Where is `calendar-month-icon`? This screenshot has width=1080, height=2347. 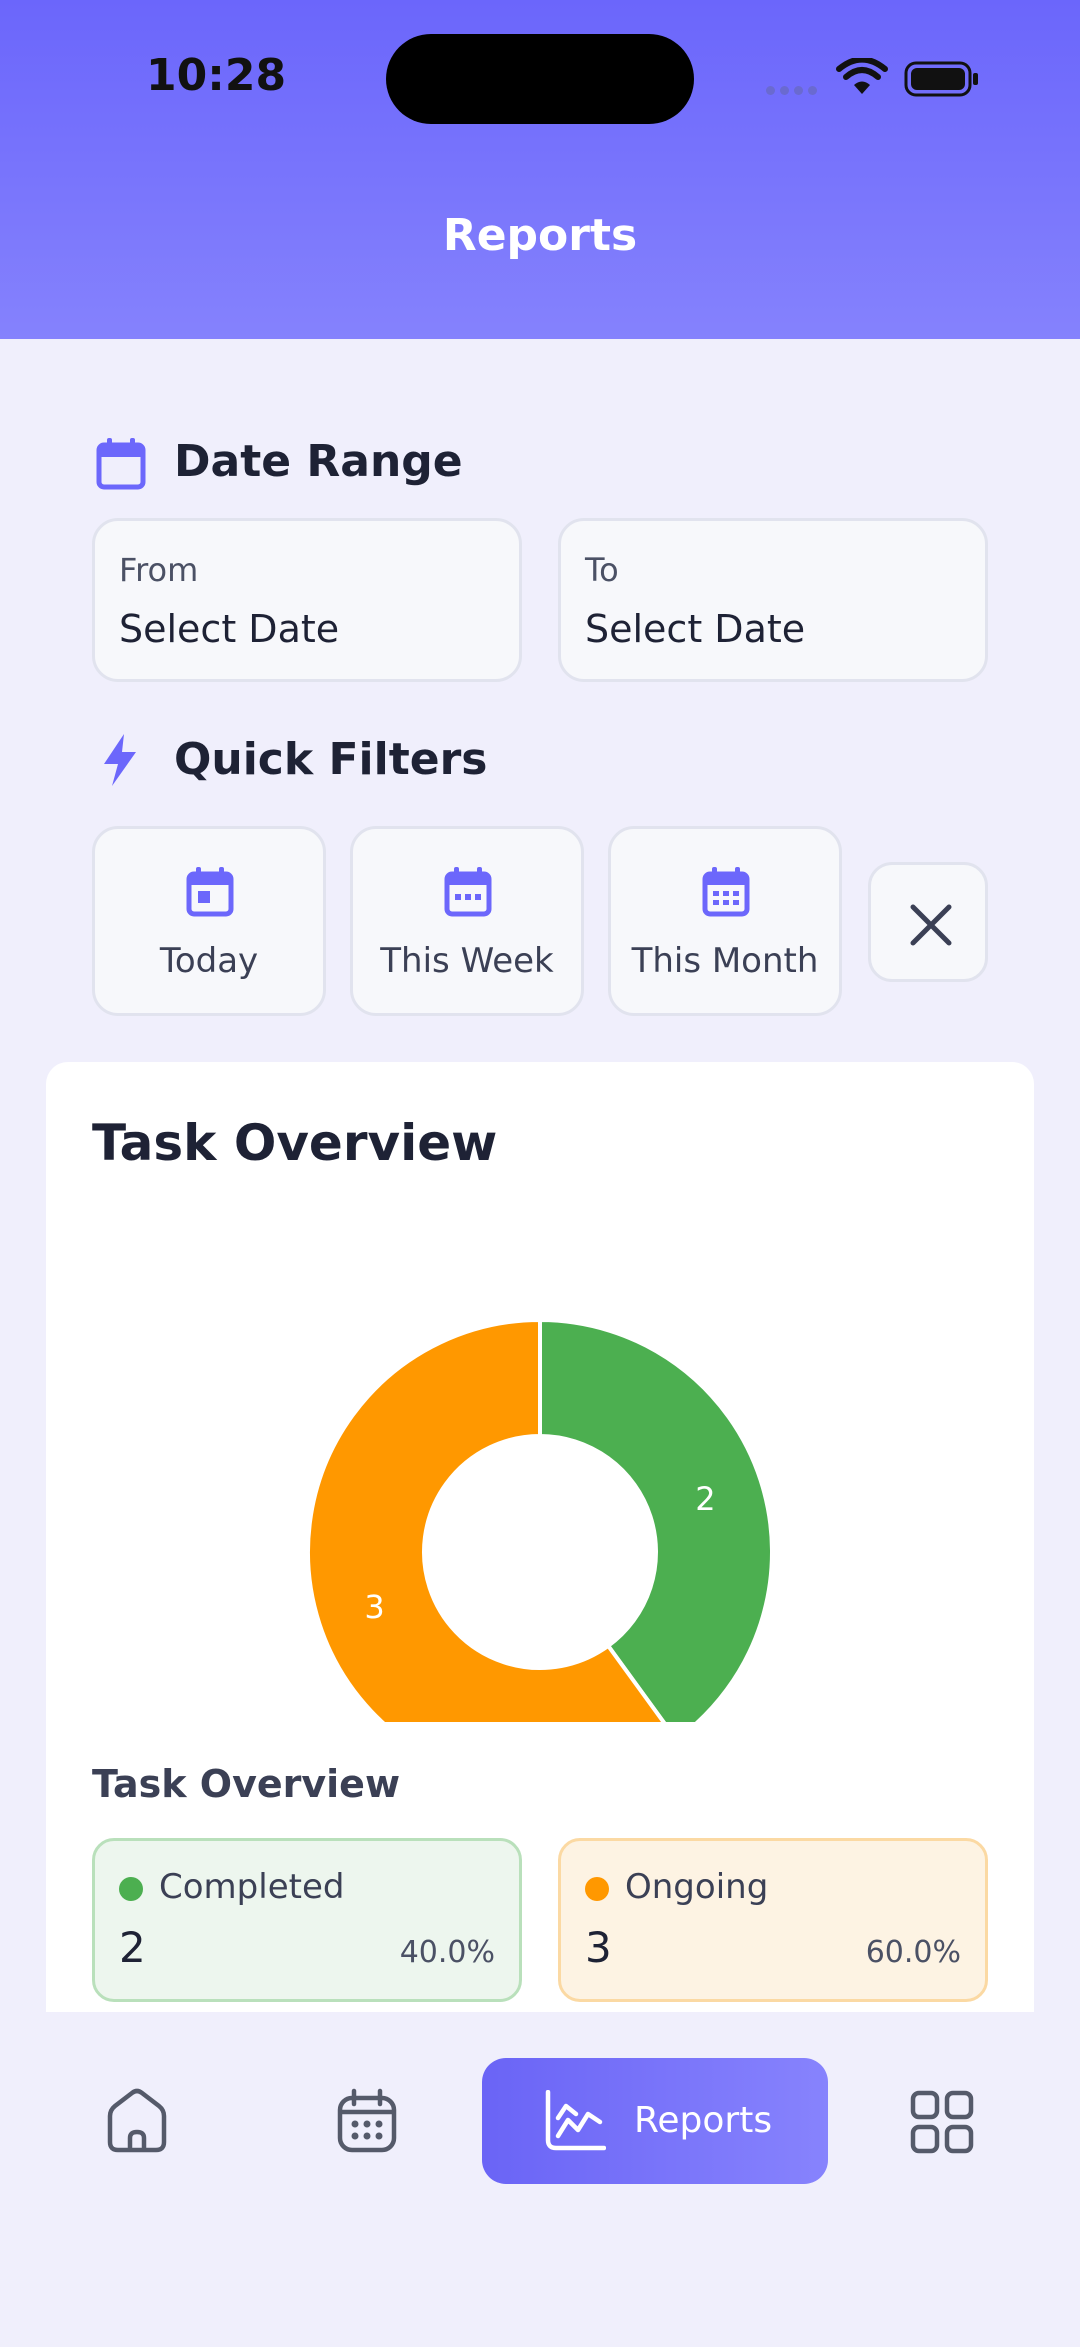 calendar-month-icon is located at coordinates (726, 892).